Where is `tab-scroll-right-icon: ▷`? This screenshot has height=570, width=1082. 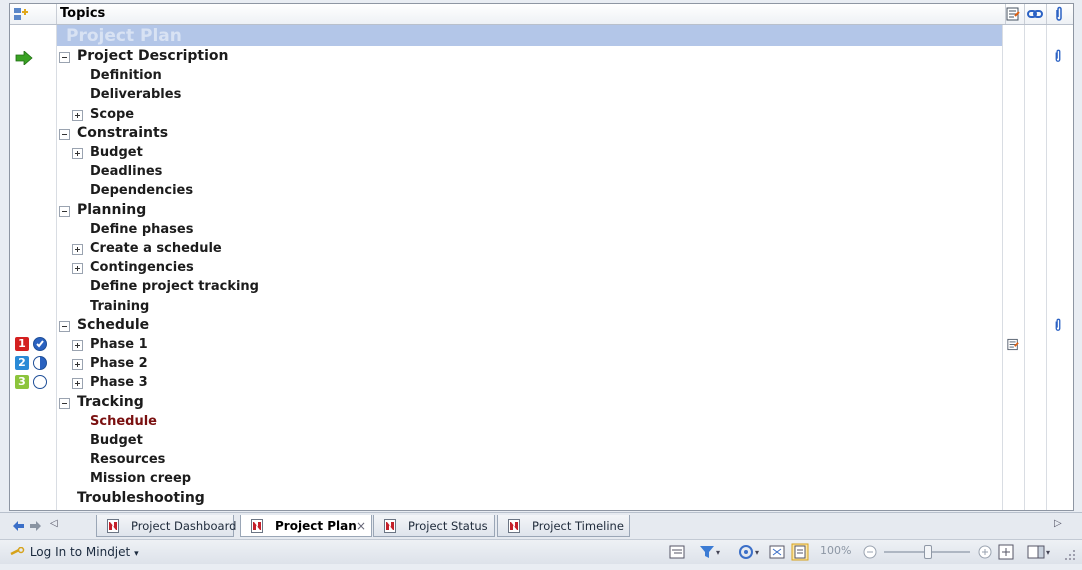 tab-scroll-right-icon: ▷ is located at coordinates (1058, 523).